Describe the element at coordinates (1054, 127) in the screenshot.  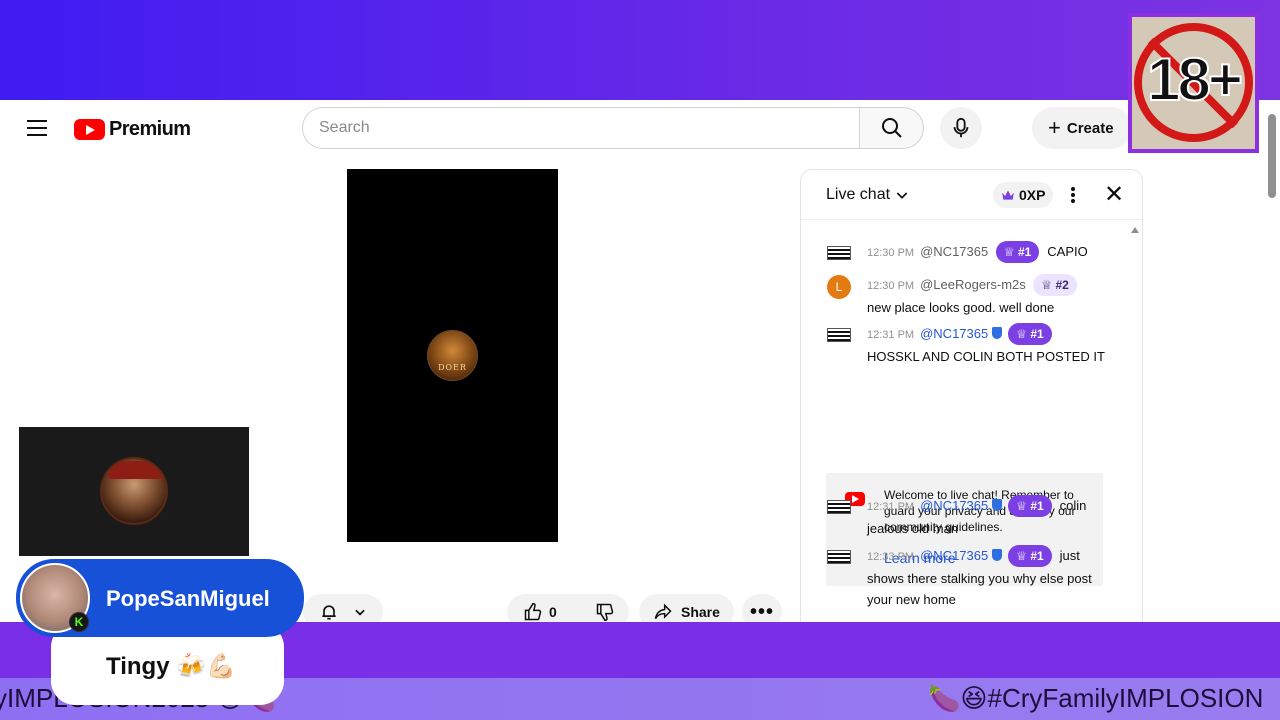
I see `plus-icon: +` at that location.